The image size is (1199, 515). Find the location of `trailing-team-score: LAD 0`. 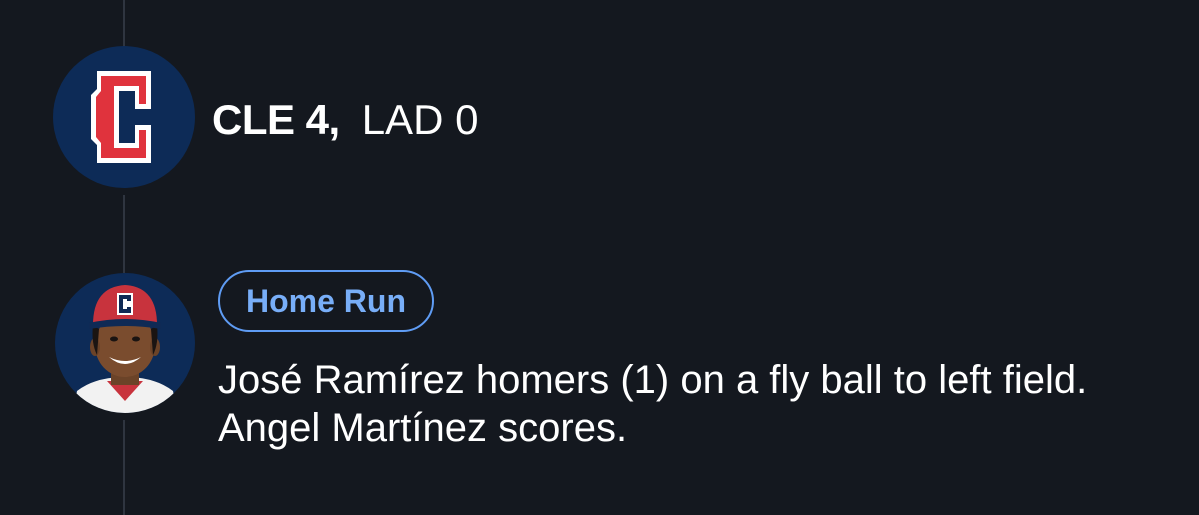

trailing-team-score: LAD 0 is located at coordinates (420, 119).